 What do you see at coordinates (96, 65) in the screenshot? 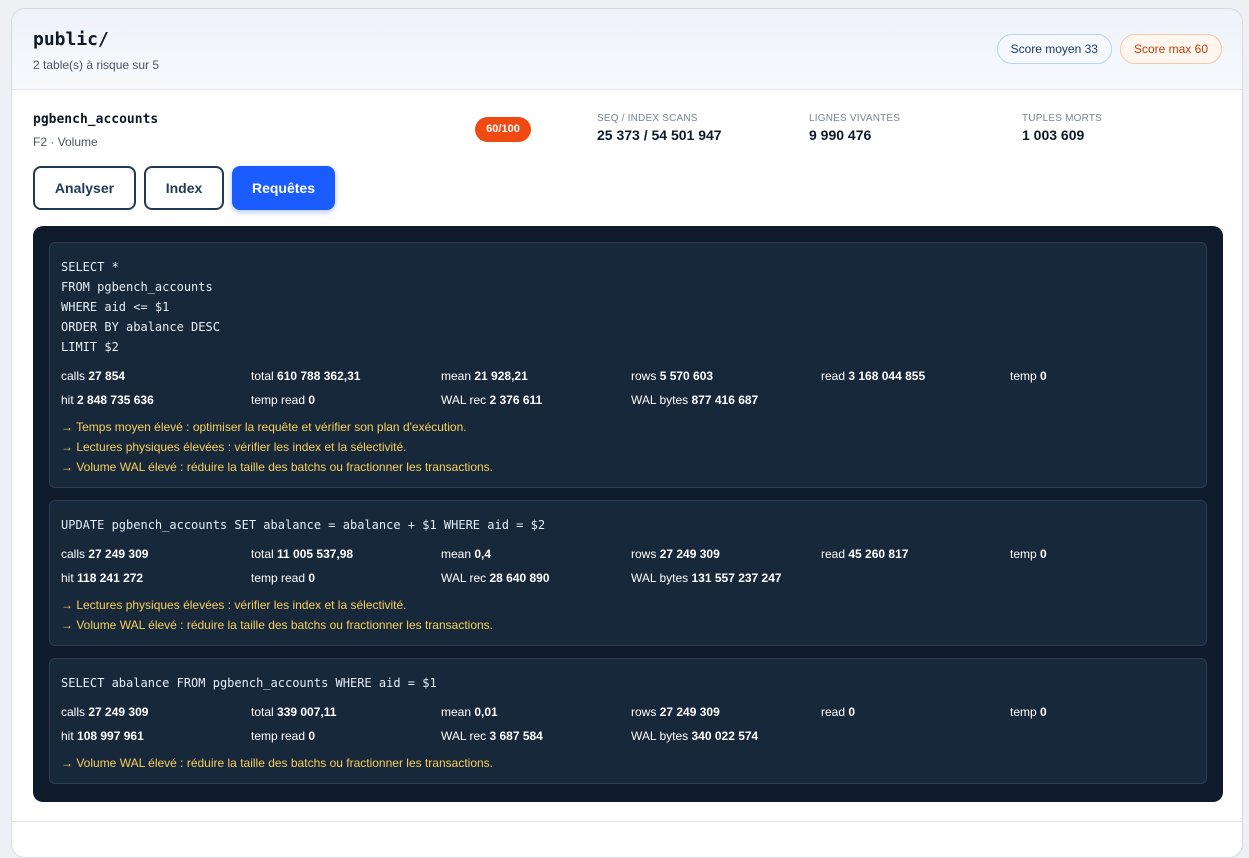
I see `schema-subtitle: 2 table(s) à risque sur 5` at bounding box center [96, 65].